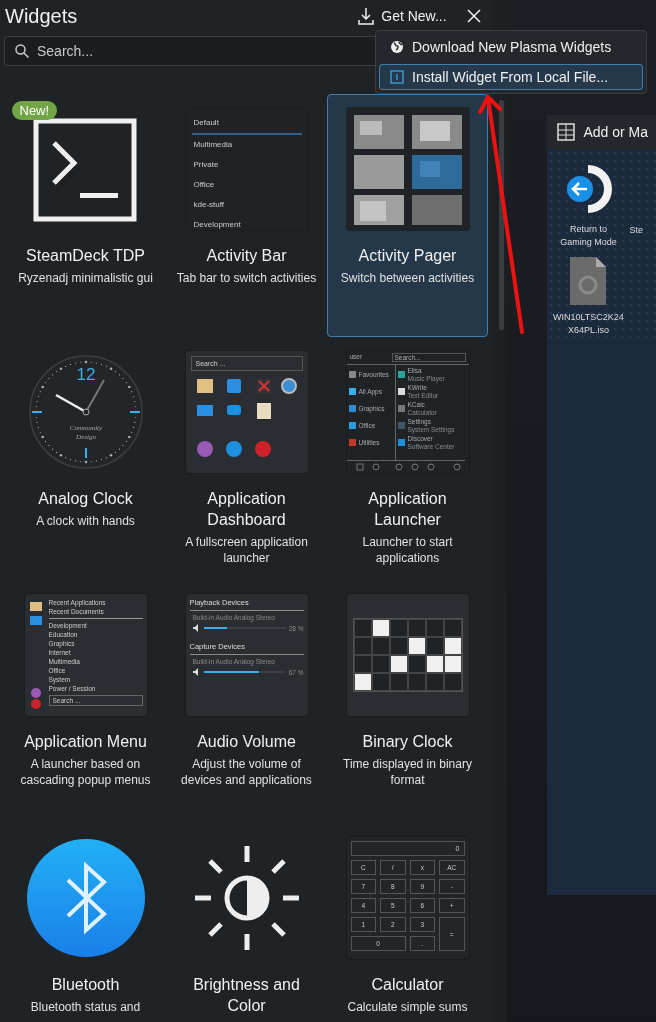  I want to click on widget-description: Launcher to start applications, so click(407, 550).